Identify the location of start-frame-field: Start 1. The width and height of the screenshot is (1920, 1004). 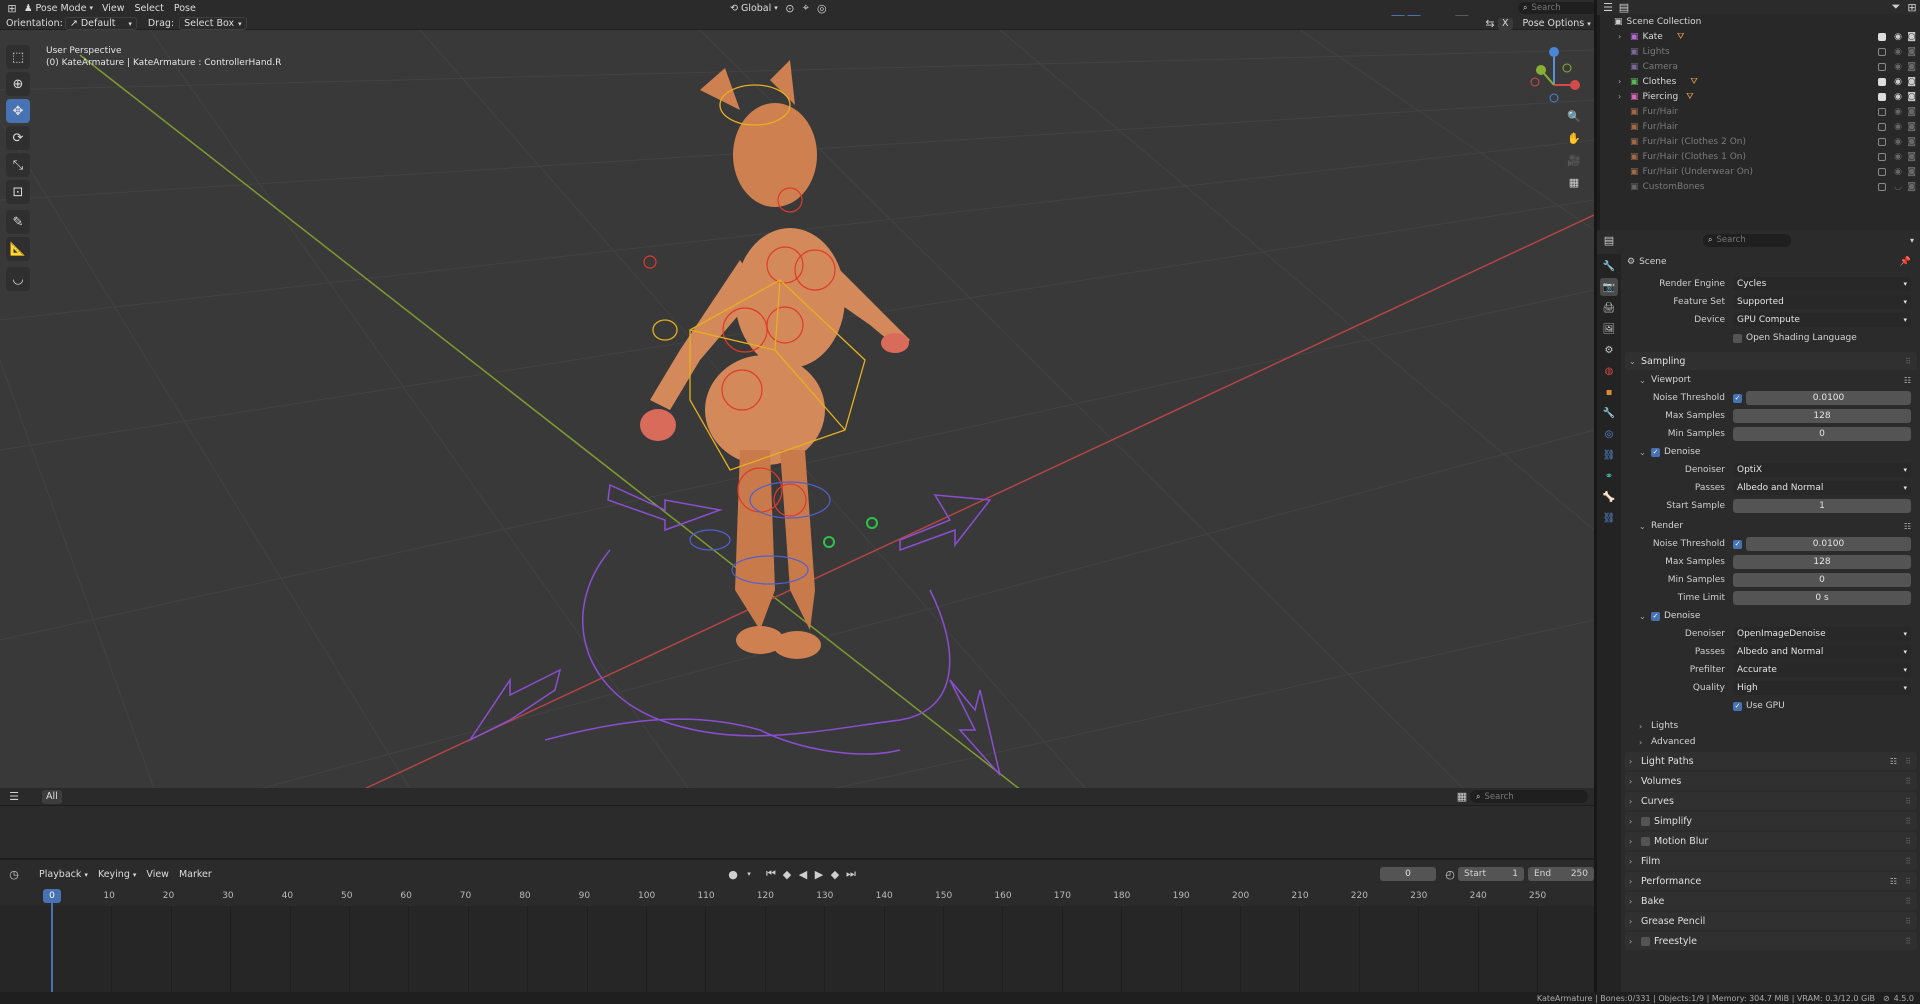
(1491, 874).